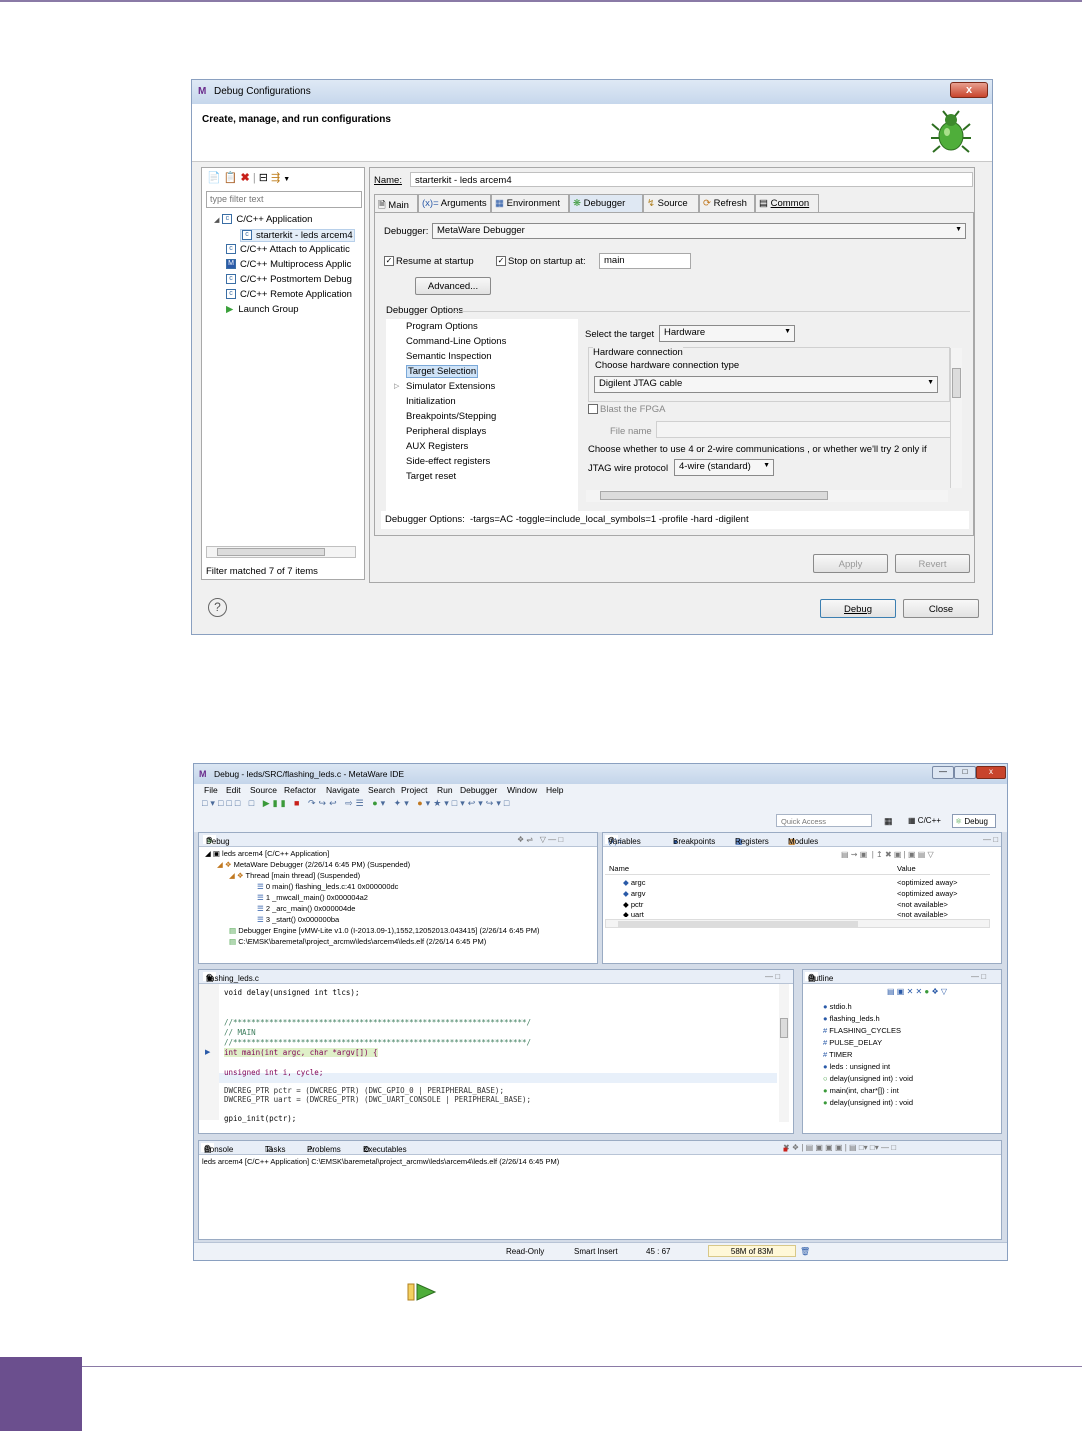 Image resolution: width=1082 pixels, height=1431 pixels. I want to click on toolbar-icons: □▾□□□ □ ▶▮▮ ■ ↷↪↩ ⇨☰ ●▾ ✦▾ ●▾★▾□▾↩▾↪▾□, so click(357, 803).